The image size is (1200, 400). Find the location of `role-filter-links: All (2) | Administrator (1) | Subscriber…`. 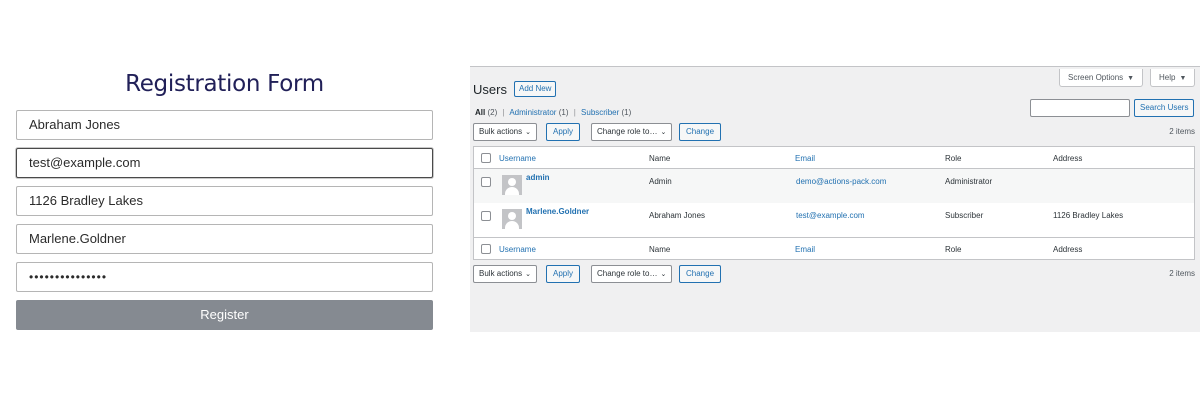

role-filter-links: All (2) | Administrator (1) | Subscriber… is located at coordinates (553, 112).